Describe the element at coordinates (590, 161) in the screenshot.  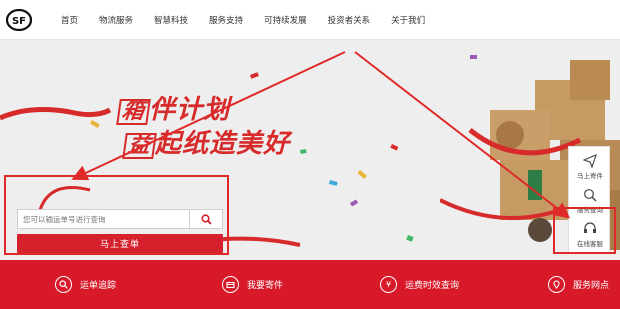
I see `paper-plane-icon` at that location.